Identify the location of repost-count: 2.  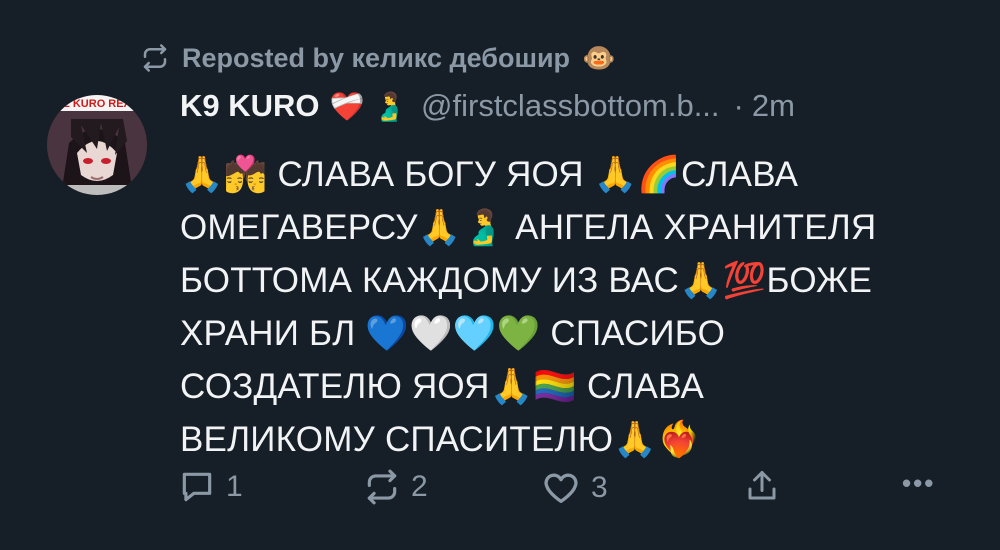
(419, 486).